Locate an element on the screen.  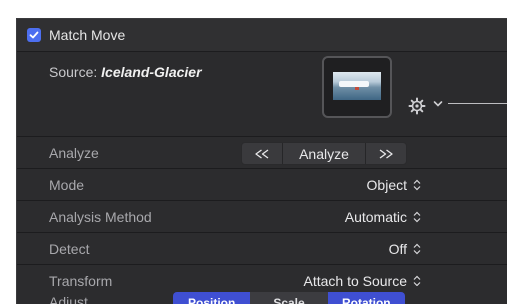
effect-title: Match Move is located at coordinates (87, 35).